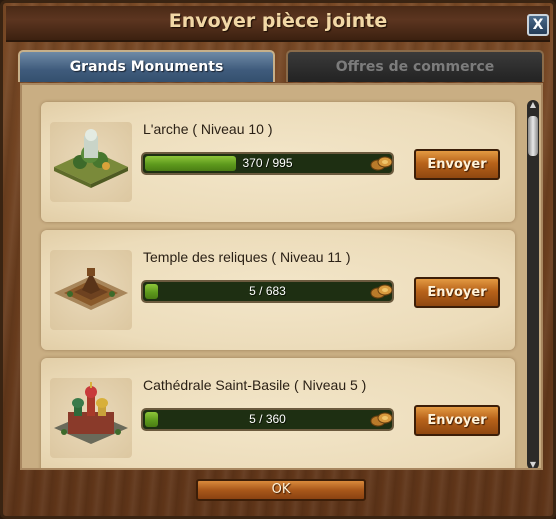 The image size is (556, 519). I want to click on scroll-thumb, so click(533, 136).